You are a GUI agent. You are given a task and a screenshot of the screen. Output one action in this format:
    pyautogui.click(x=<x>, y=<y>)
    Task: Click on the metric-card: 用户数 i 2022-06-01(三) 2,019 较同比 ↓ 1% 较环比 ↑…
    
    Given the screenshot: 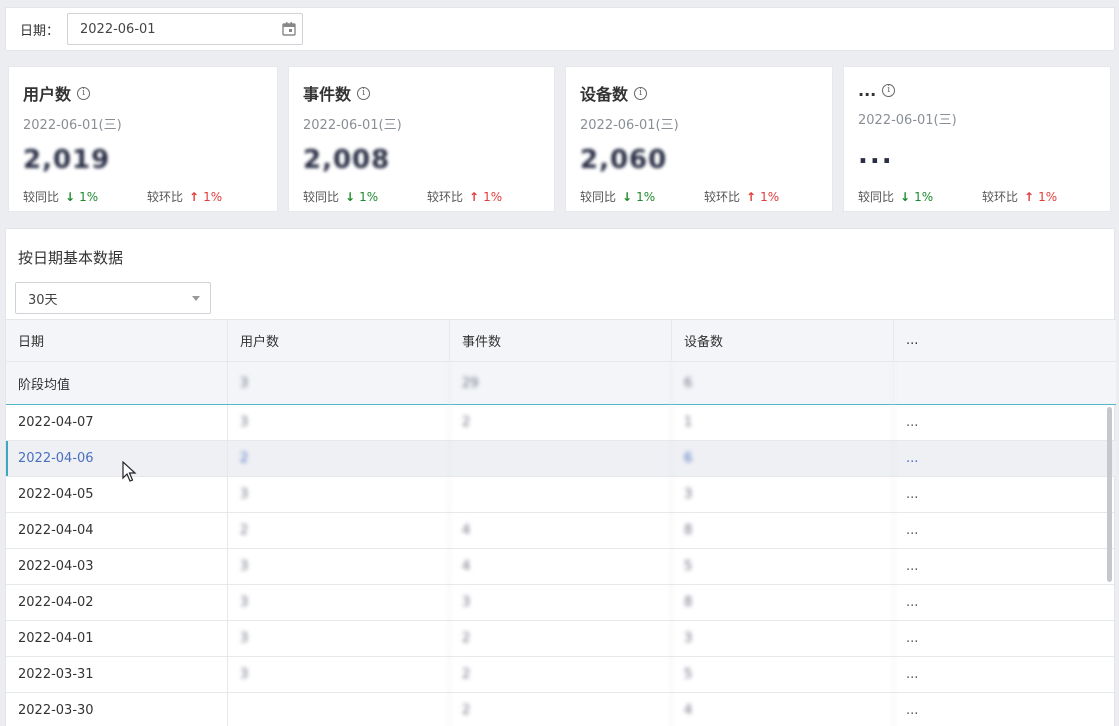 What is the action you would take?
    pyautogui.click(x=143, y=139)
    